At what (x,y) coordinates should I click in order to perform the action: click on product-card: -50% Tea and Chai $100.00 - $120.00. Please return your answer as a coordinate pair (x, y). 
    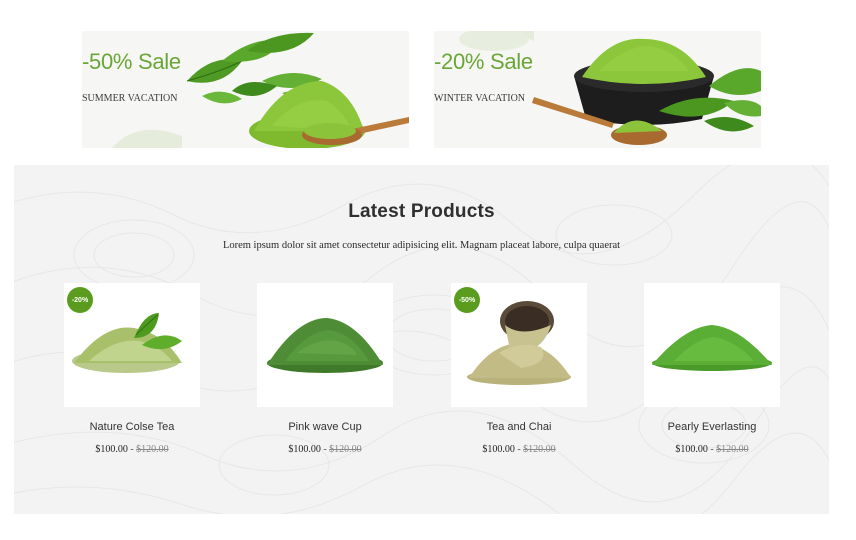
    Looking at the image, I should click on (519, 369).